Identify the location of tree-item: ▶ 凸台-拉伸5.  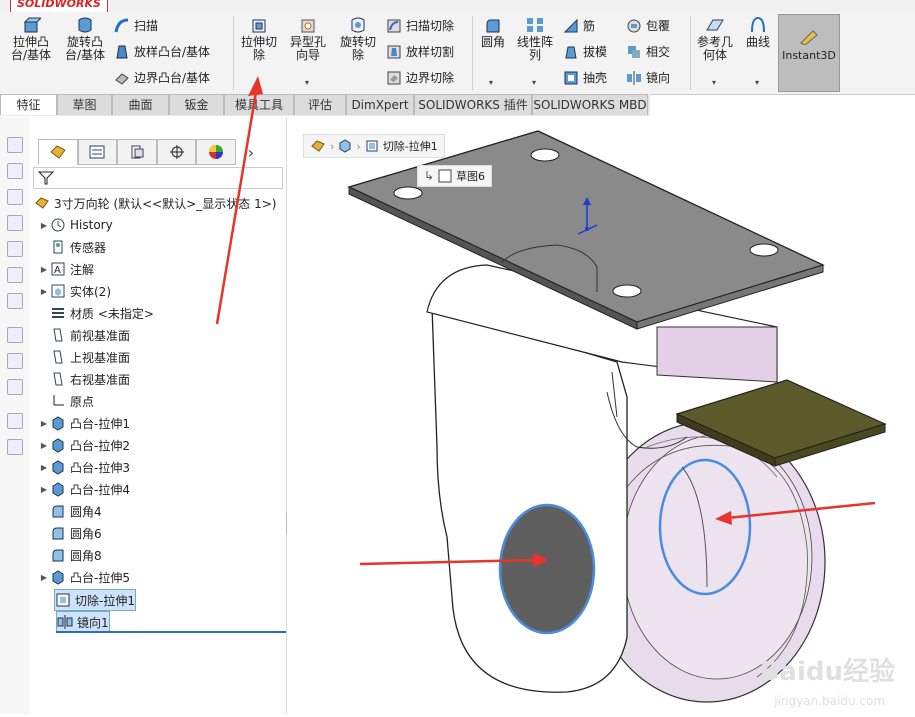
(84, 577).